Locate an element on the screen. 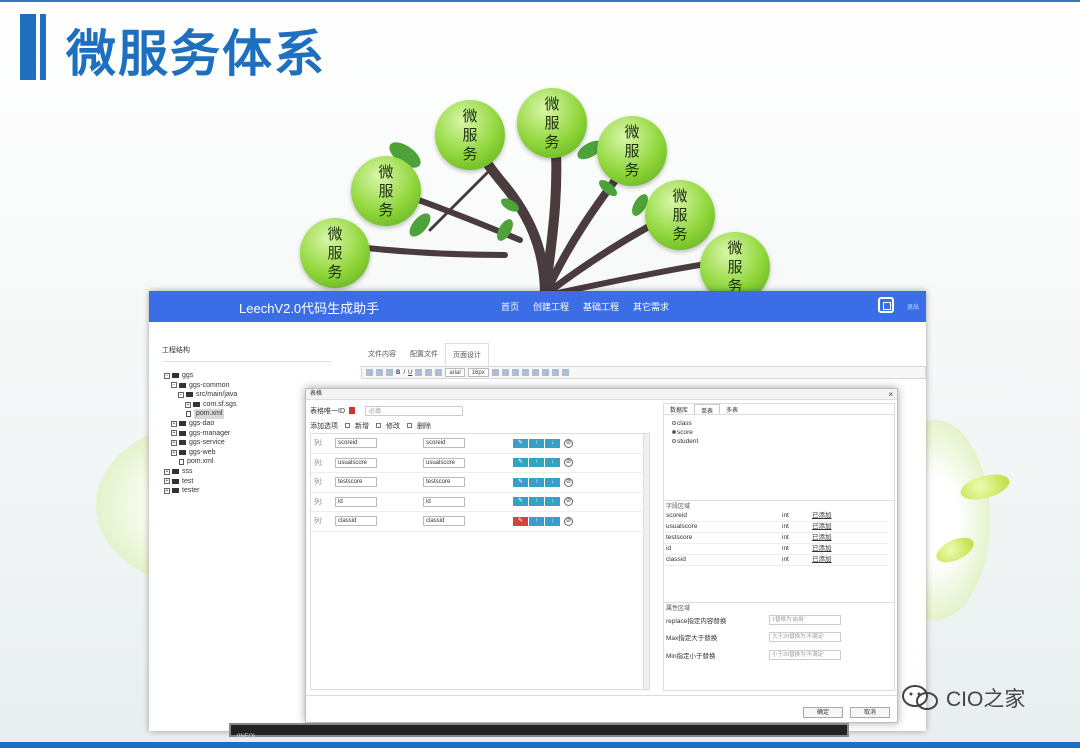 The image size is (1080, 748). image-icon is located at coordinates (545, 372).